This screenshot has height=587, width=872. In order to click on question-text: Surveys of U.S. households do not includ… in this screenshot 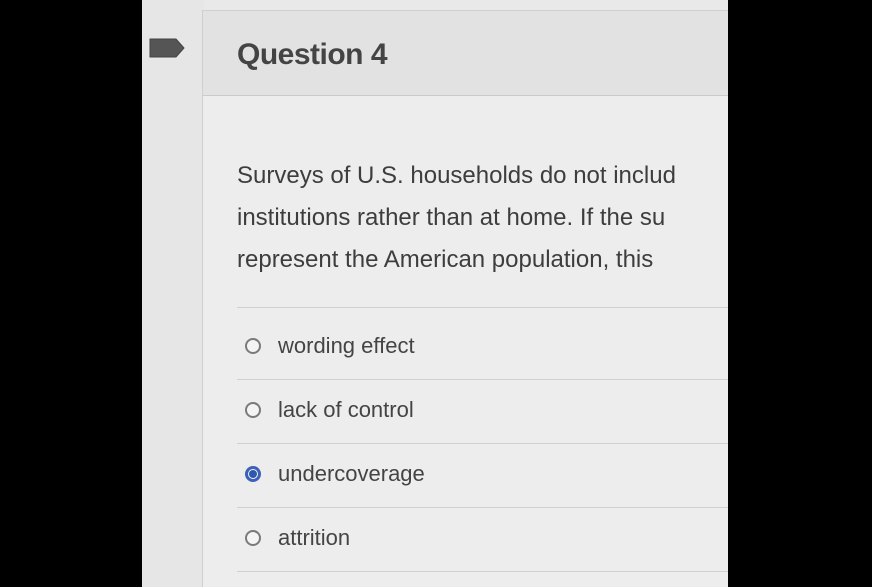, I will do `click(482, 218)`.